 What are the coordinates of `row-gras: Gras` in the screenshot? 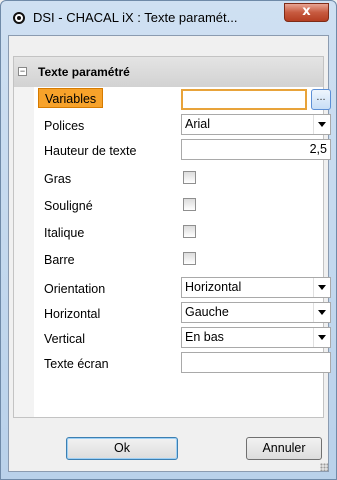 It's located at (178, 178).